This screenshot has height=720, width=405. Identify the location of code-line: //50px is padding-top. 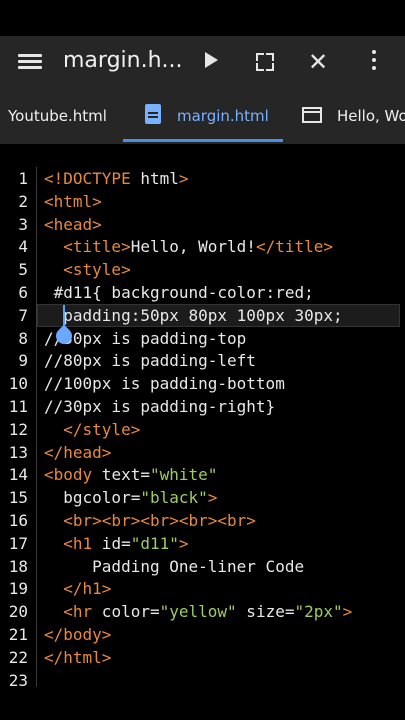
(145, 339).